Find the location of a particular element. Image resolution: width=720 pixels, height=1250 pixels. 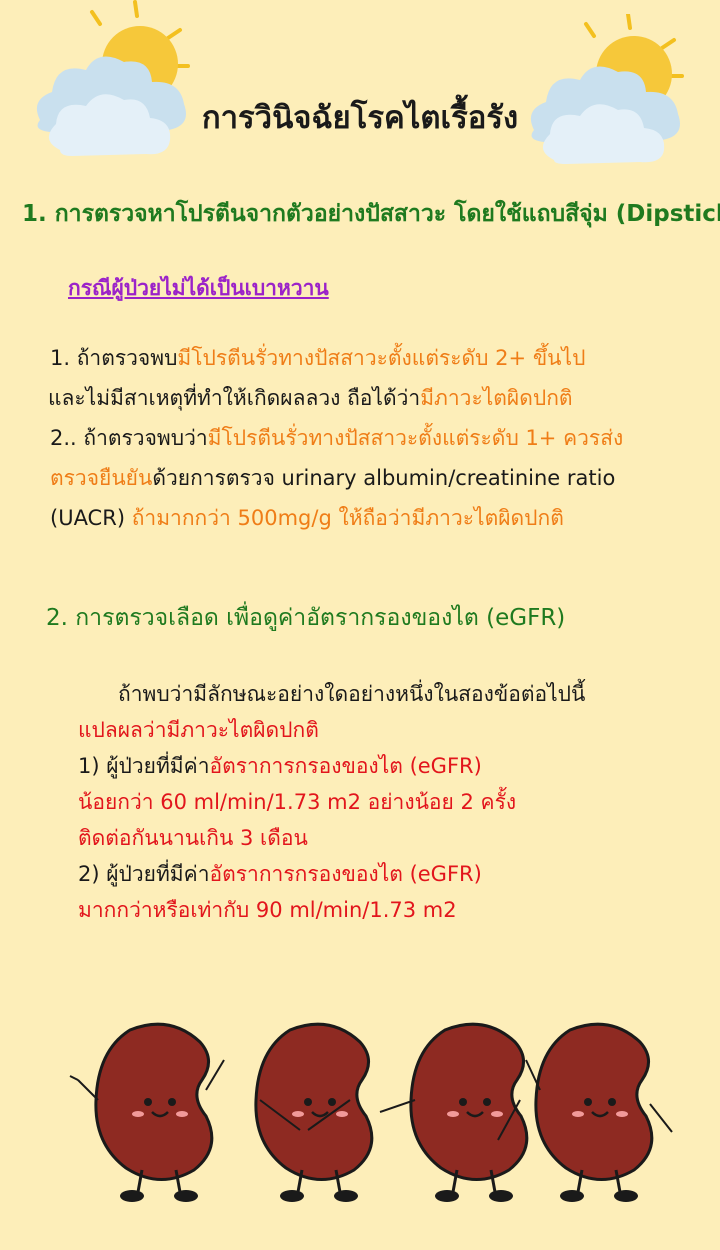

section2-interpret: แปลผลว่ามีภาวะไตผิดปกติ is located at coordinates (198, 730).